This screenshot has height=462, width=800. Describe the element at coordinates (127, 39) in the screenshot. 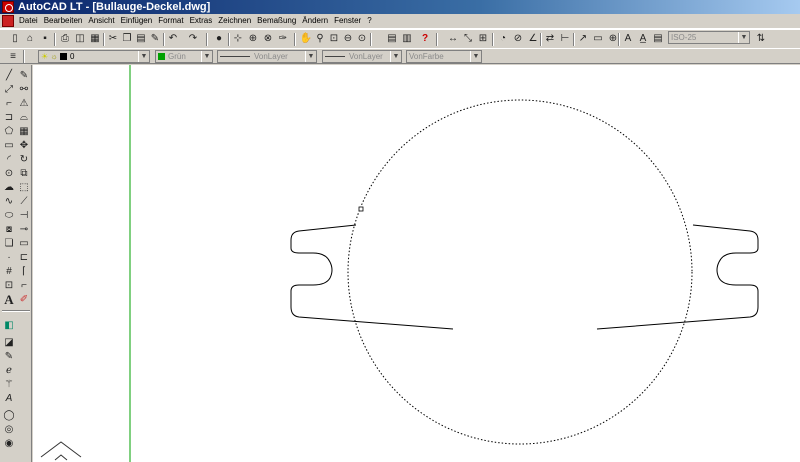

I see `copy-icon: ❐` at that location.